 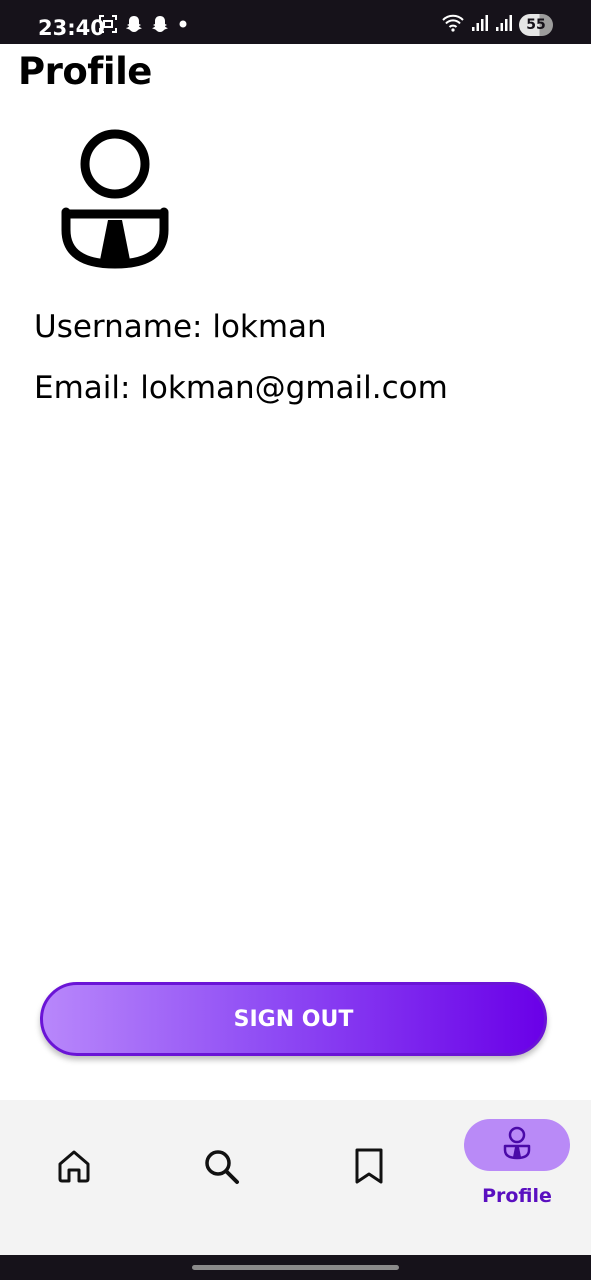 I want to click on person-icon, so click(x=115, y=202).